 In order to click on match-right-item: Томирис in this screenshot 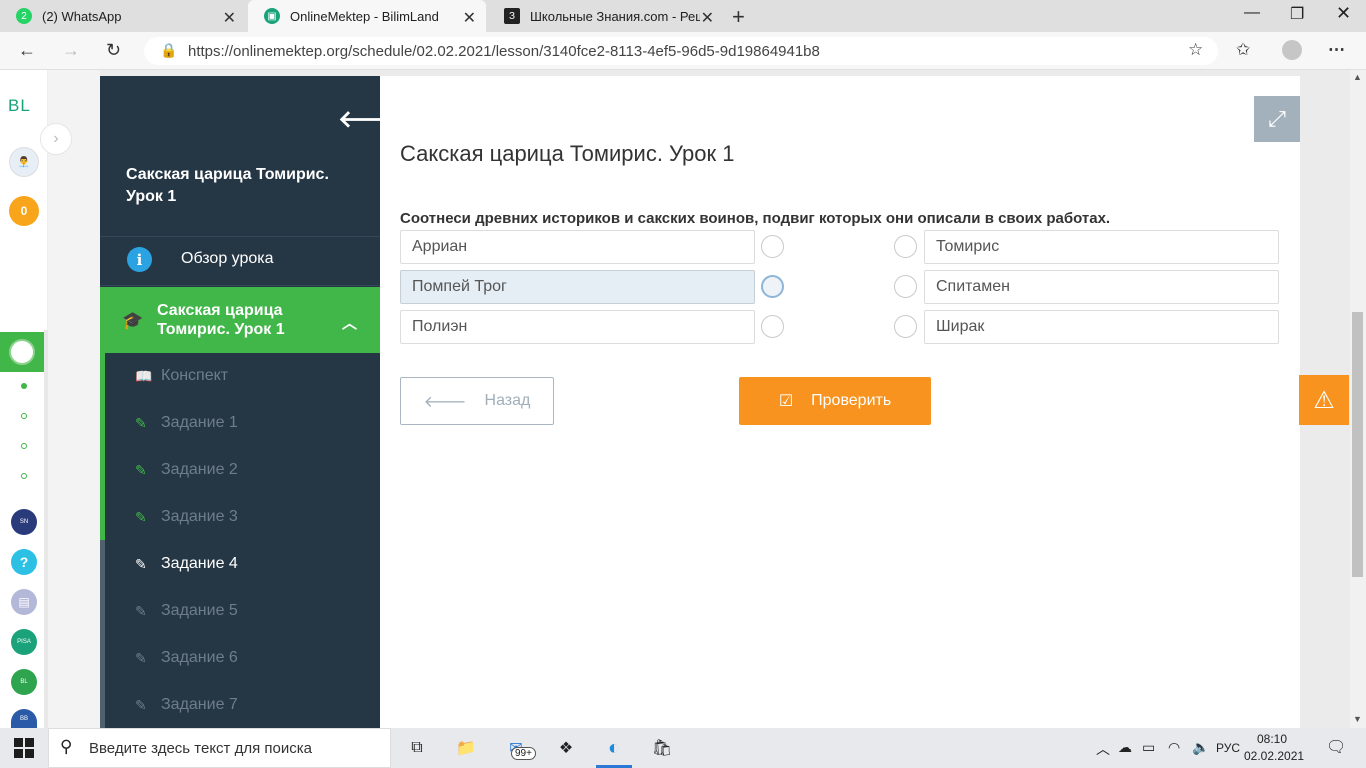, I will do `click(1101, 247)`.